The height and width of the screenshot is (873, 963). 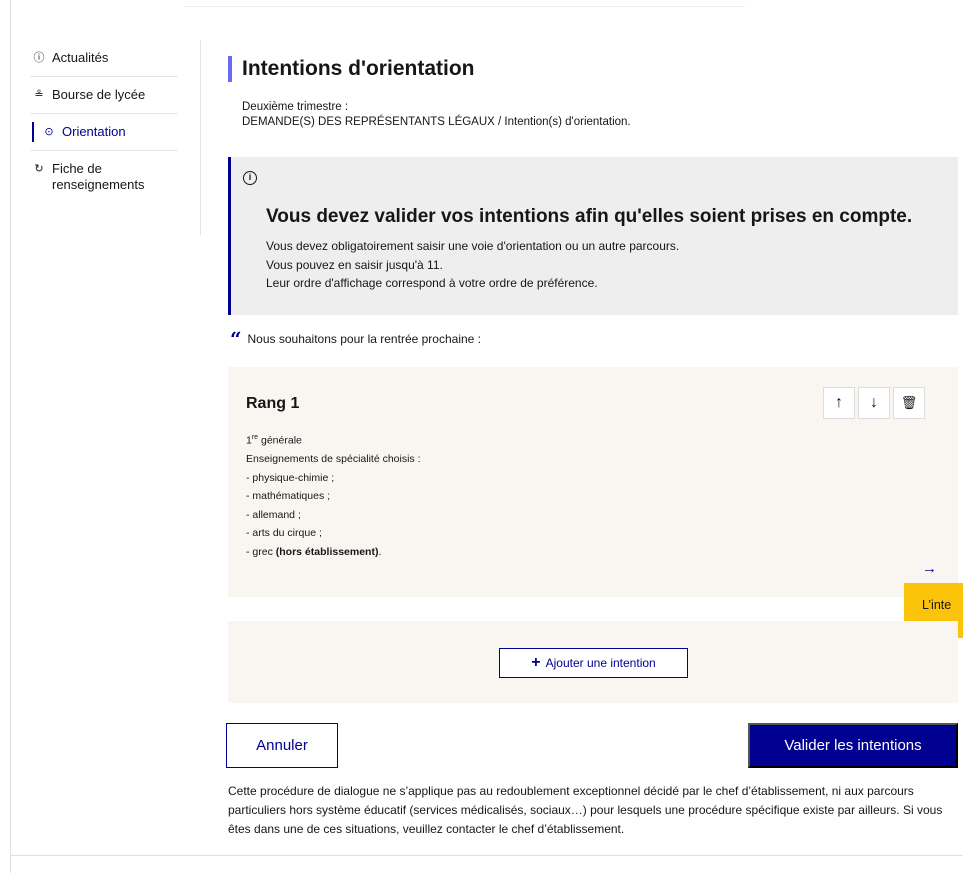 I want to click on speciality-item: - arts du cirque ;, so click(x=284, y=533).